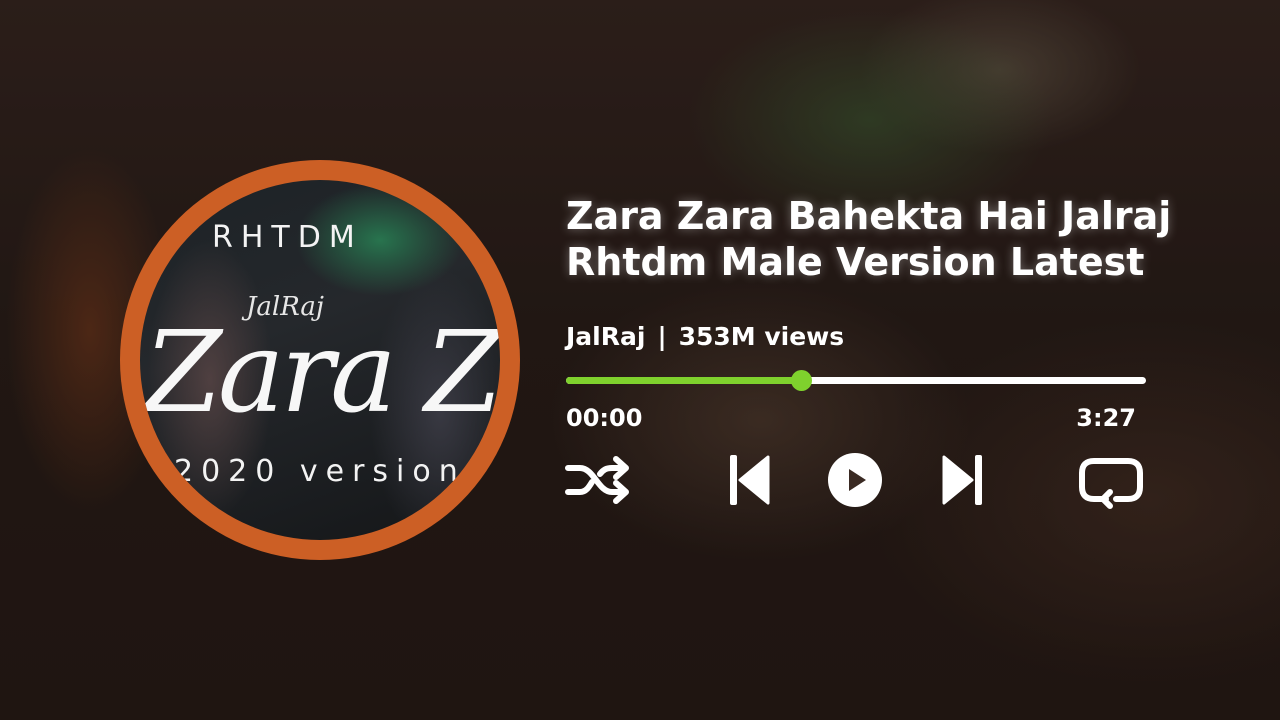 Image resolution: width=1280 pixels, height=720 pixels. I want to click on view-count: 353M views, so click(761, 336).